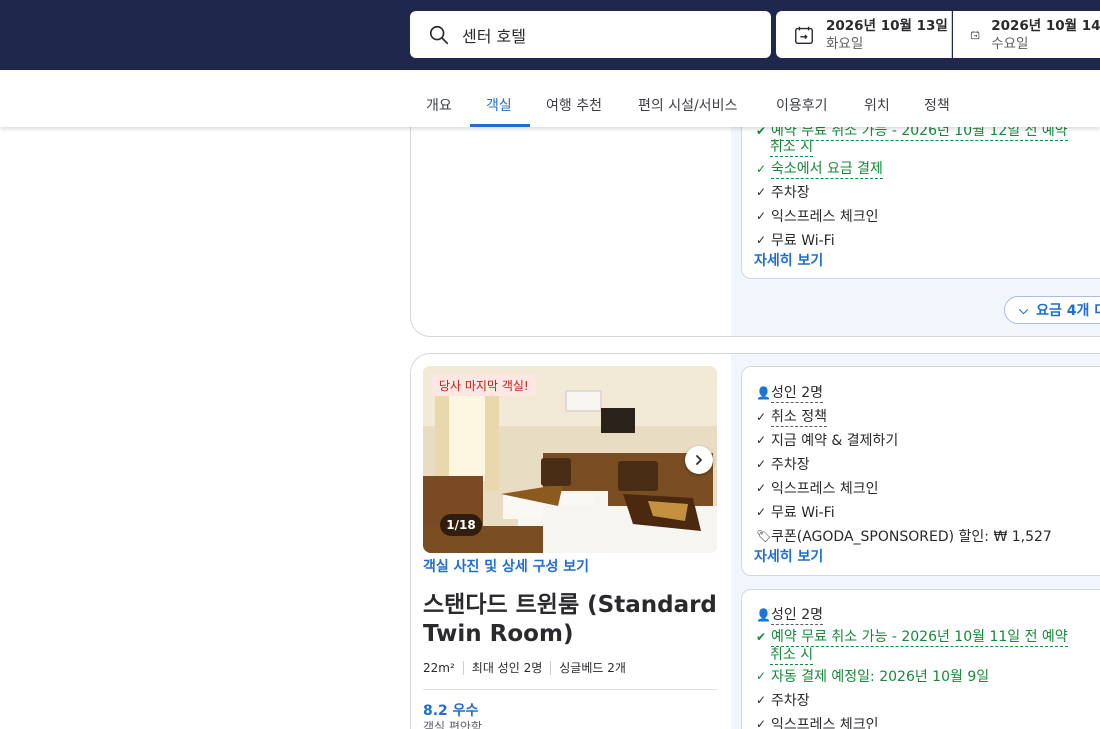  Describe the element at coordinates (507, 668) in the screenshot. I see `room-max-guests: 최대 성인 2명` at that location.